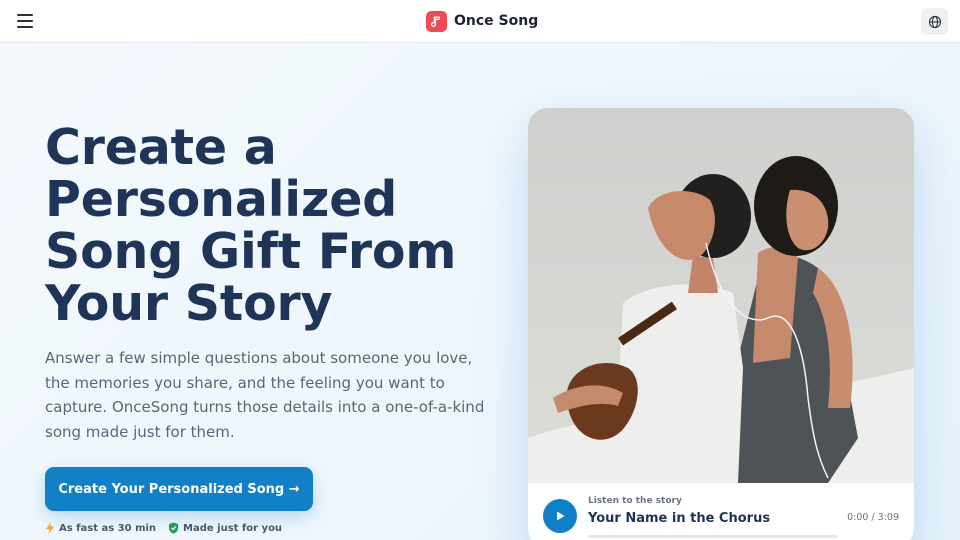 This screenshot has width=960, height=540. I want to click on lightning-icon, so click(50, 528).